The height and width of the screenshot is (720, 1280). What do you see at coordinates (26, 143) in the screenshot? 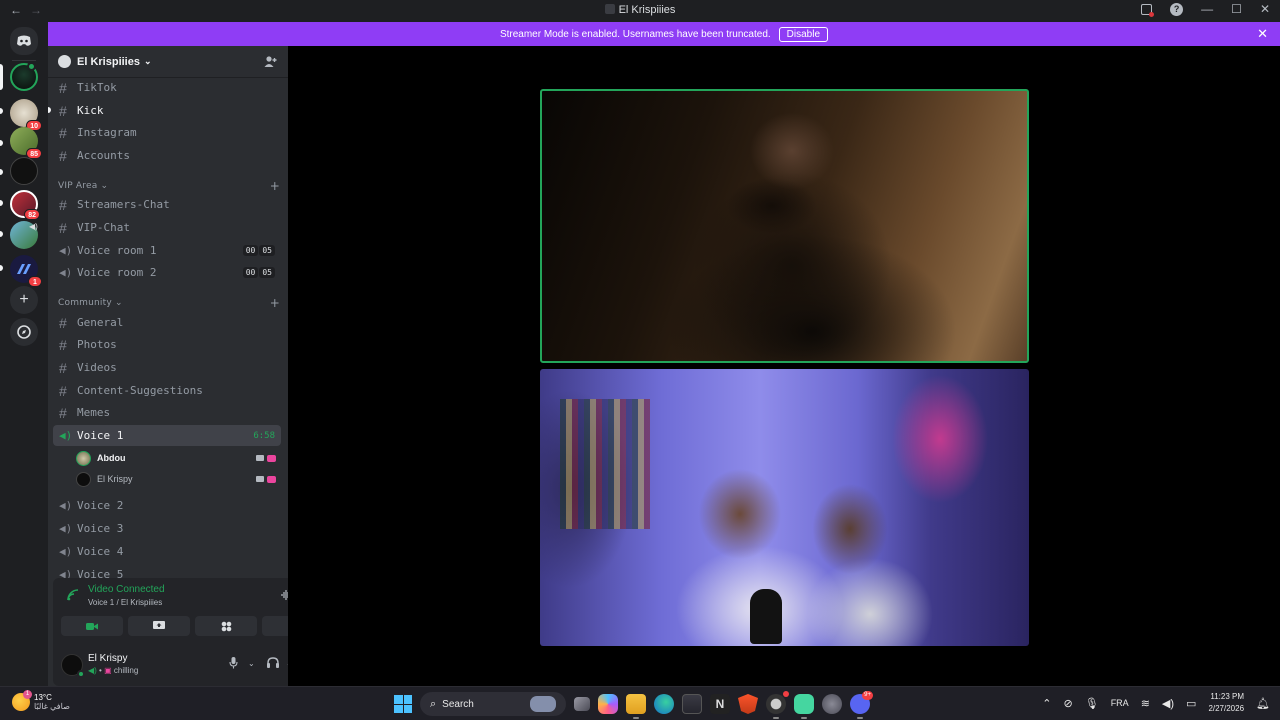
I see `server-3: 85` at bounding box center [26, 143].